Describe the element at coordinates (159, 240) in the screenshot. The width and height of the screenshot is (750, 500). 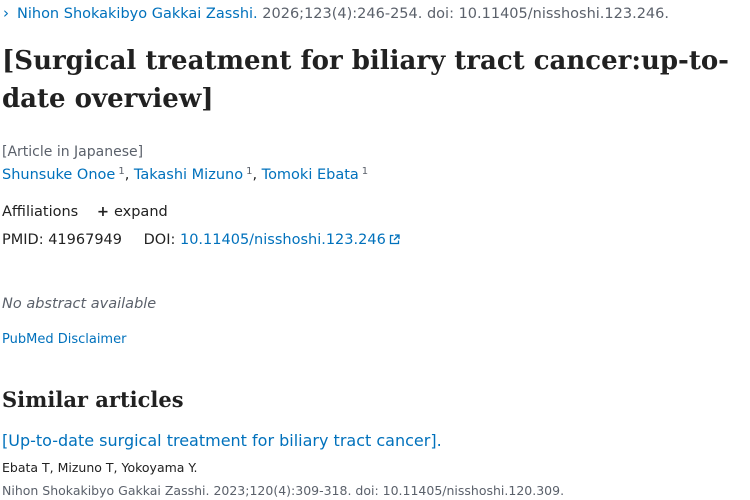
I see `doi-label: DOI:` at that location.